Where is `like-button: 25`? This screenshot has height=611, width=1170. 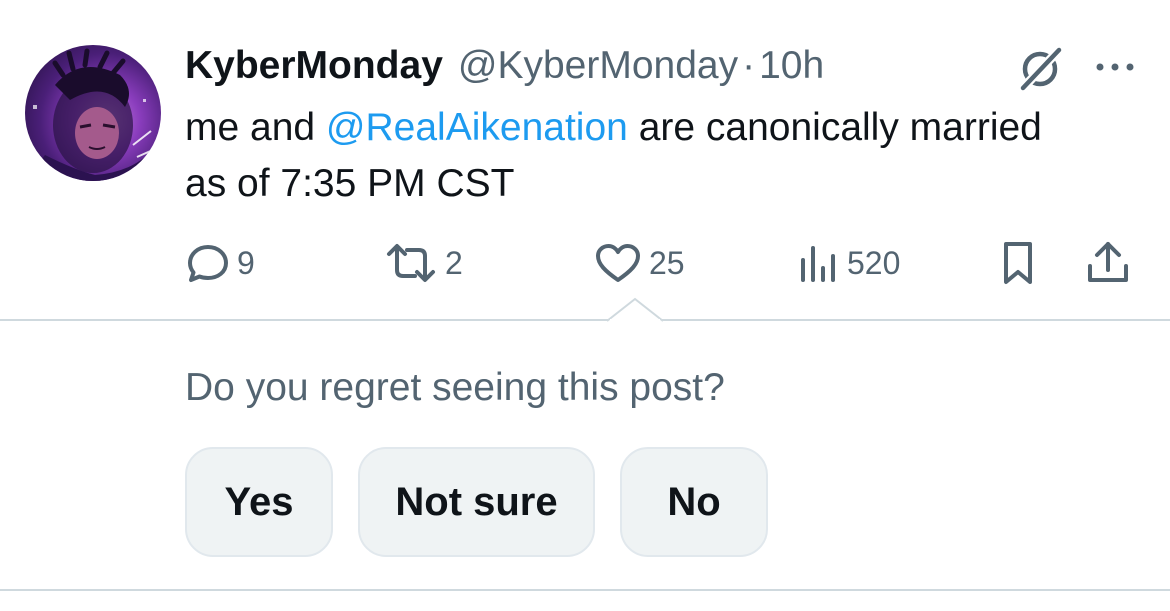 like-button: 25 is located at coordinates (639, 263).